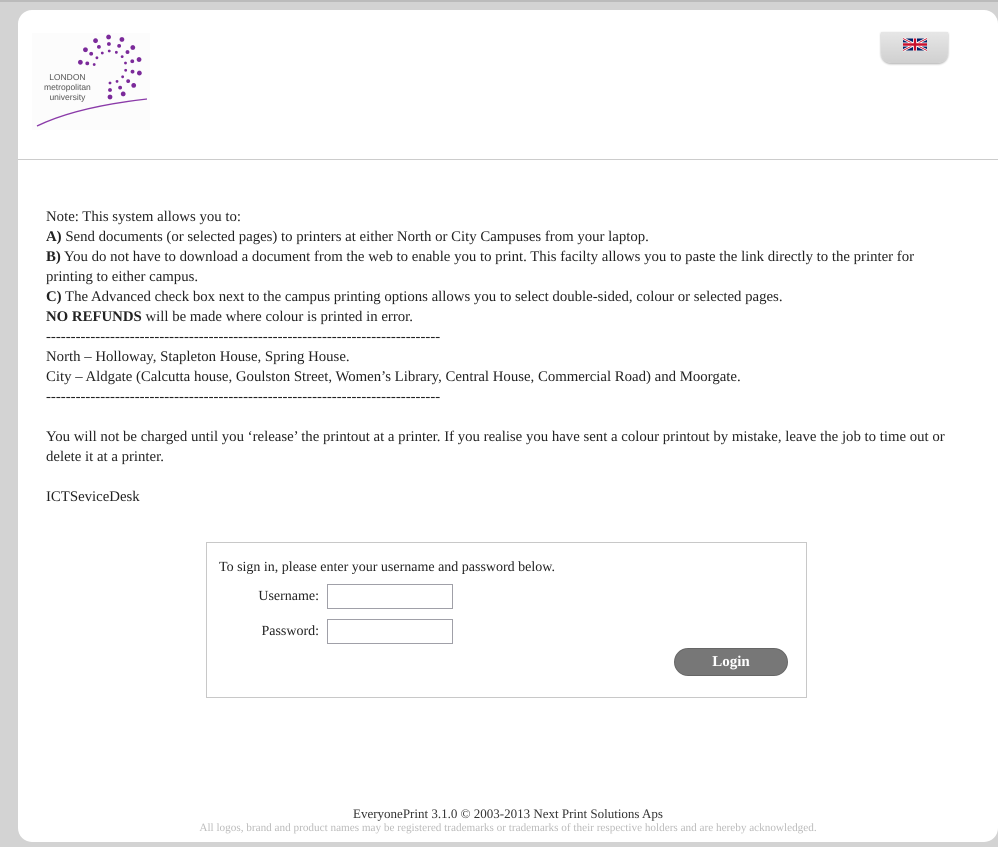 This screenshot has height=847, width=998. Describe the element at coordinates (914, 44) in the screenshot. I see `uk-flag-icon` at that location.